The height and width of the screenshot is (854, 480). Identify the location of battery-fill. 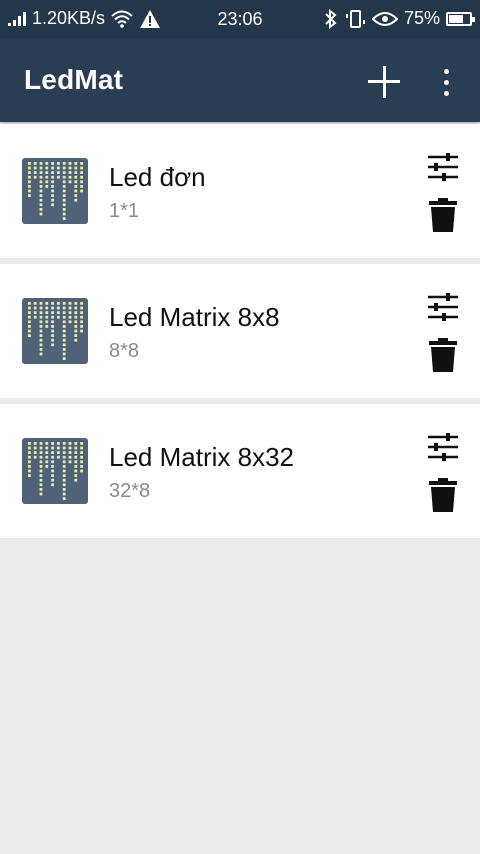
(456, 18).